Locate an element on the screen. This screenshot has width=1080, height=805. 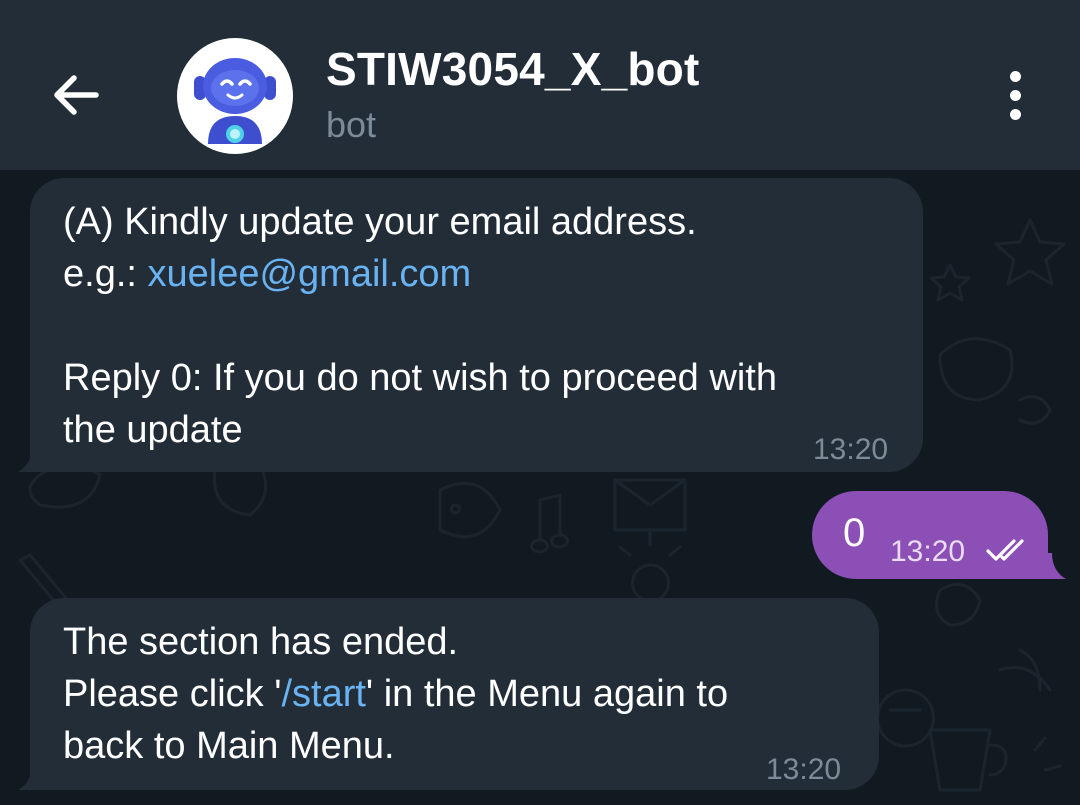
bot-avatar is located at coordinates (235, 96).